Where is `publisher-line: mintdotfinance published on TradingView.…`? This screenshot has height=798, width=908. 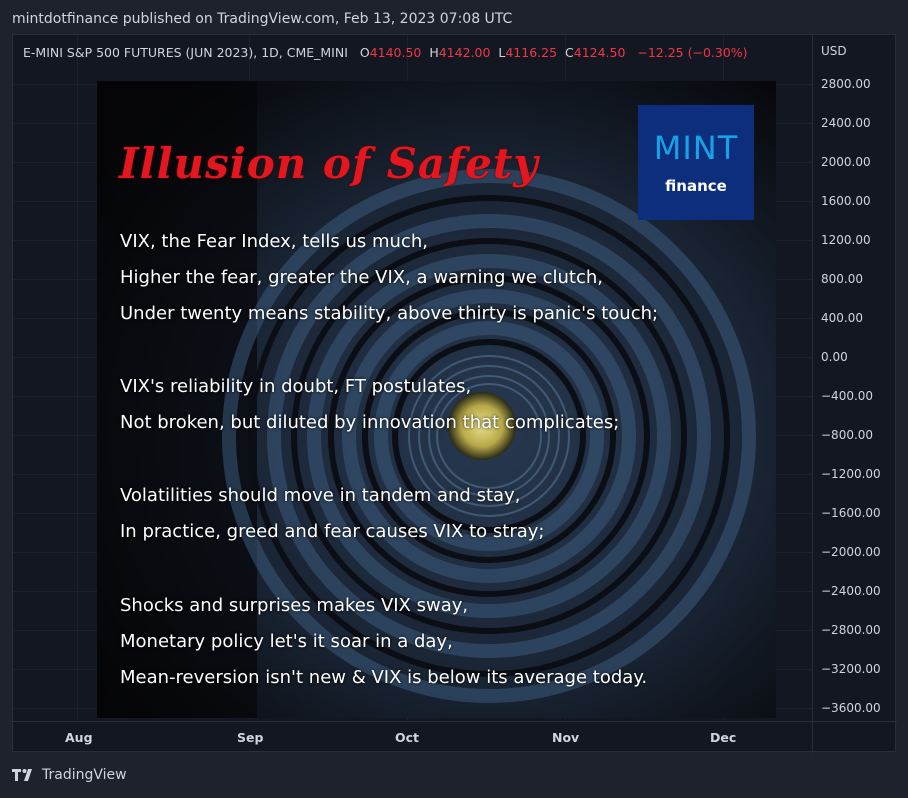
publisher-line: mintdotfinance published on TradingView.… is located at coordinates (262, 19).